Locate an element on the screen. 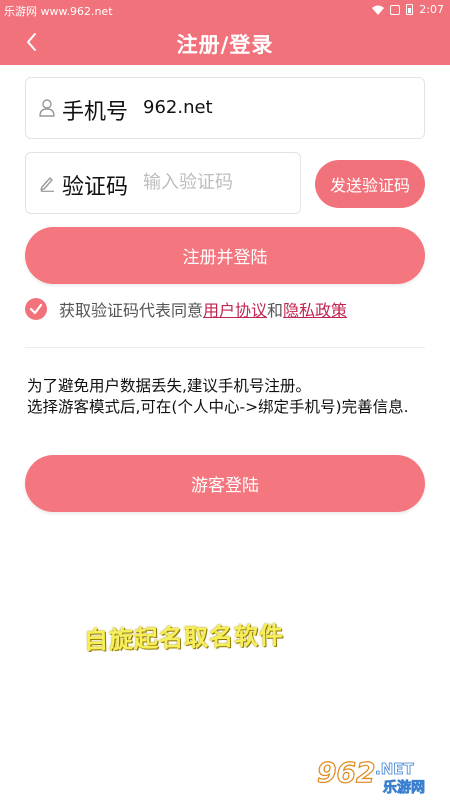 This screenshot has width=450, height=800. agreement-prefix: 获取验证码代表同意 is located at coordinates (131, 310).